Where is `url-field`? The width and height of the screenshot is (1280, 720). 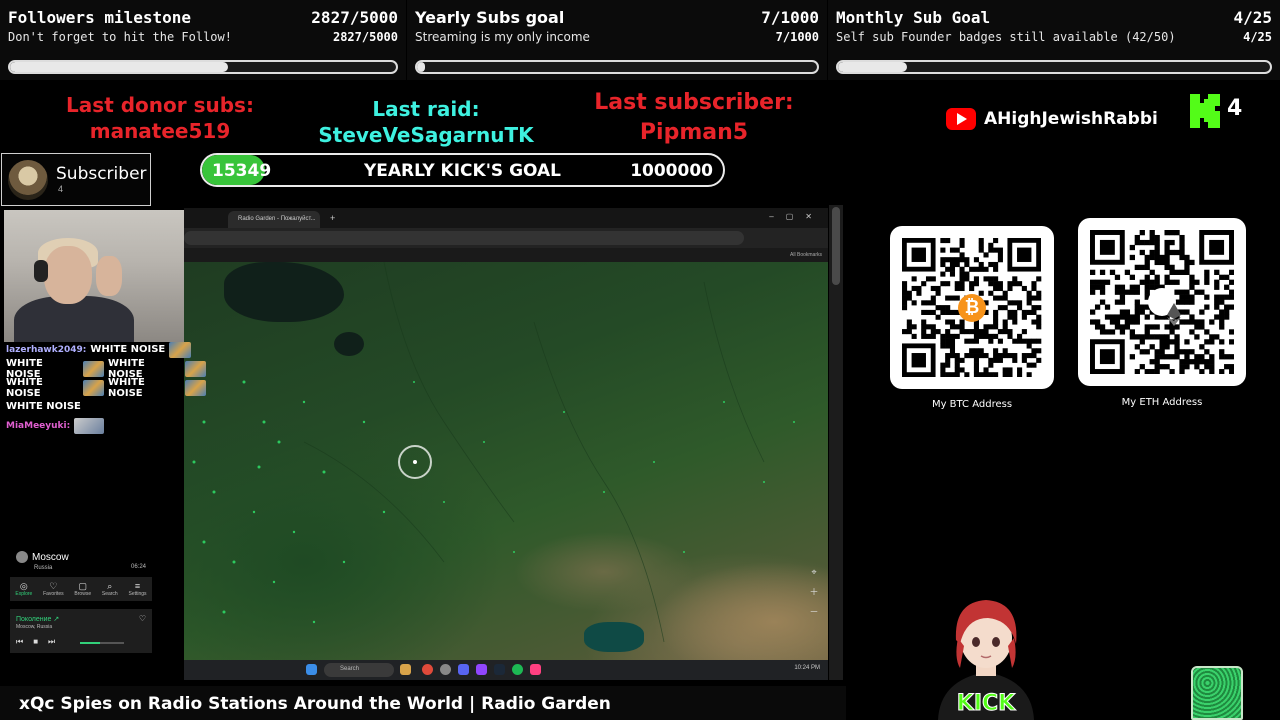
url-field is located at coordinates (464, 238).